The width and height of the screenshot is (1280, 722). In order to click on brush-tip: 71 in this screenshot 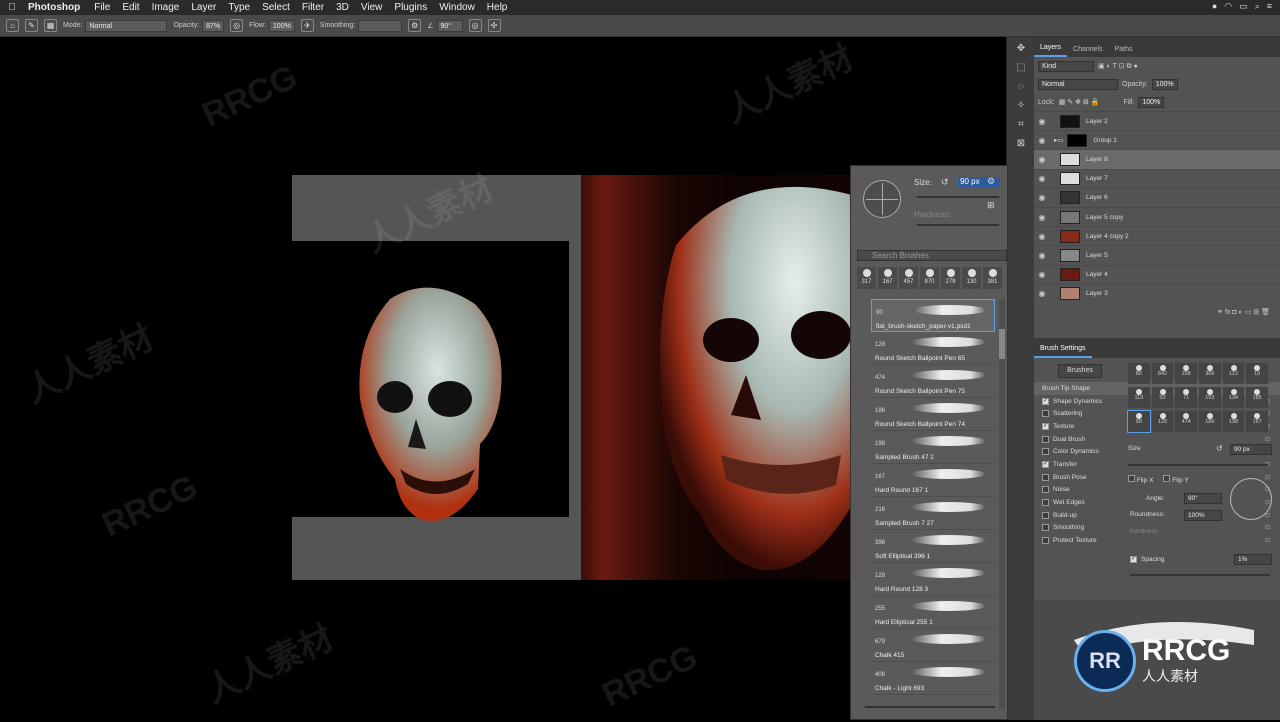, I will do `click(1186, 397)`.